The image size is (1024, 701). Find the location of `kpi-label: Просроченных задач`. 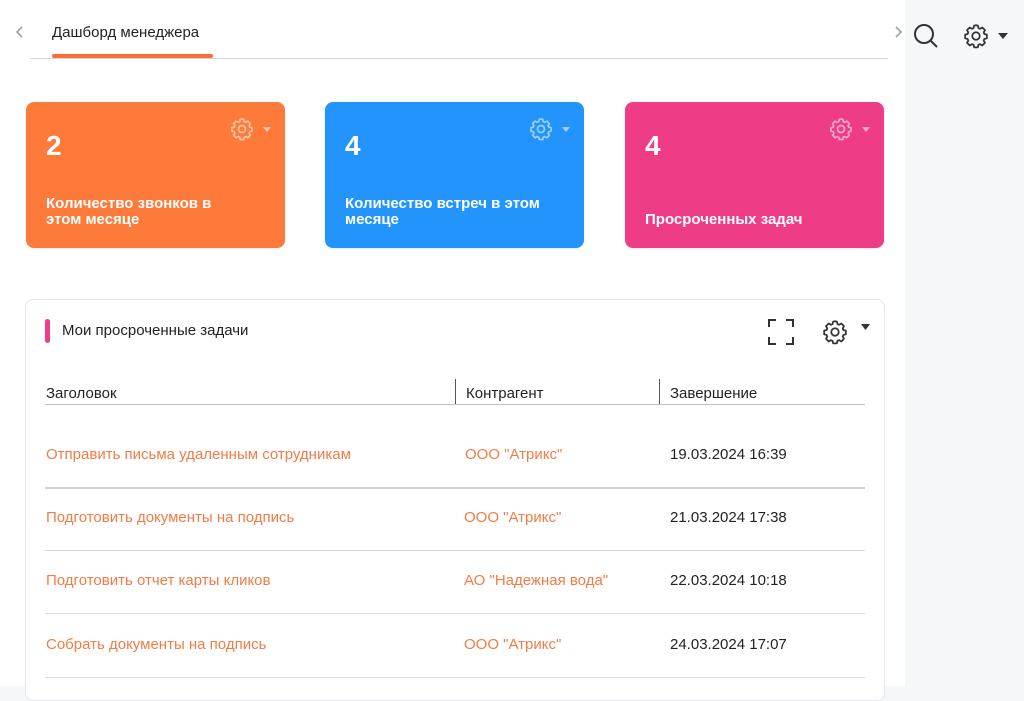

kpi-label: Просроченных задач is located at coordinates (724, 219).